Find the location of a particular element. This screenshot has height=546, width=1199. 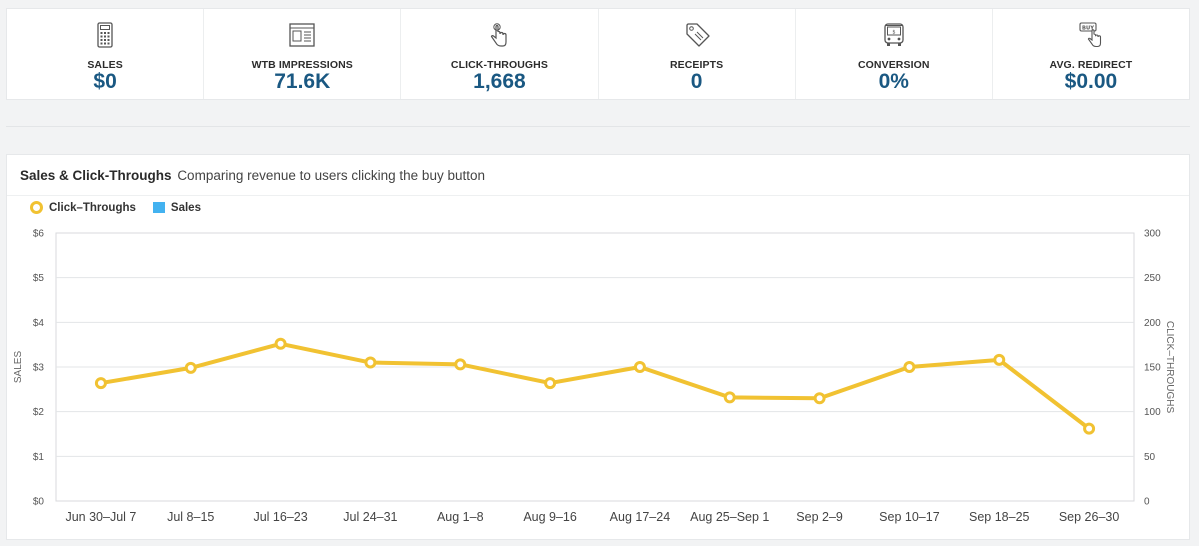

y-tick-label: $2 is located at coordinates (39, 412).